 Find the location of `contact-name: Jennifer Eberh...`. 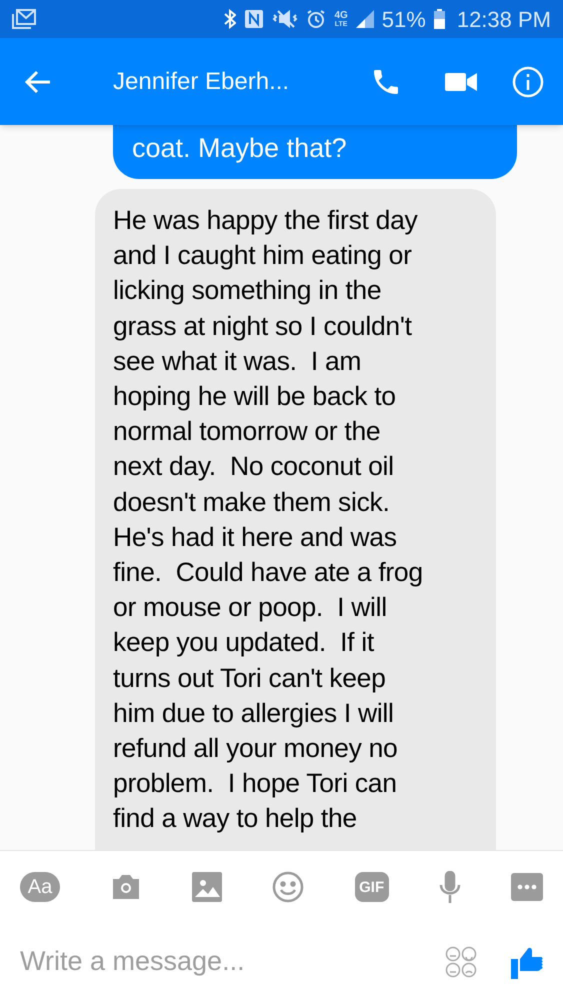

contact-name: Jennifer Eberh... is located at coordinates (201, 82).